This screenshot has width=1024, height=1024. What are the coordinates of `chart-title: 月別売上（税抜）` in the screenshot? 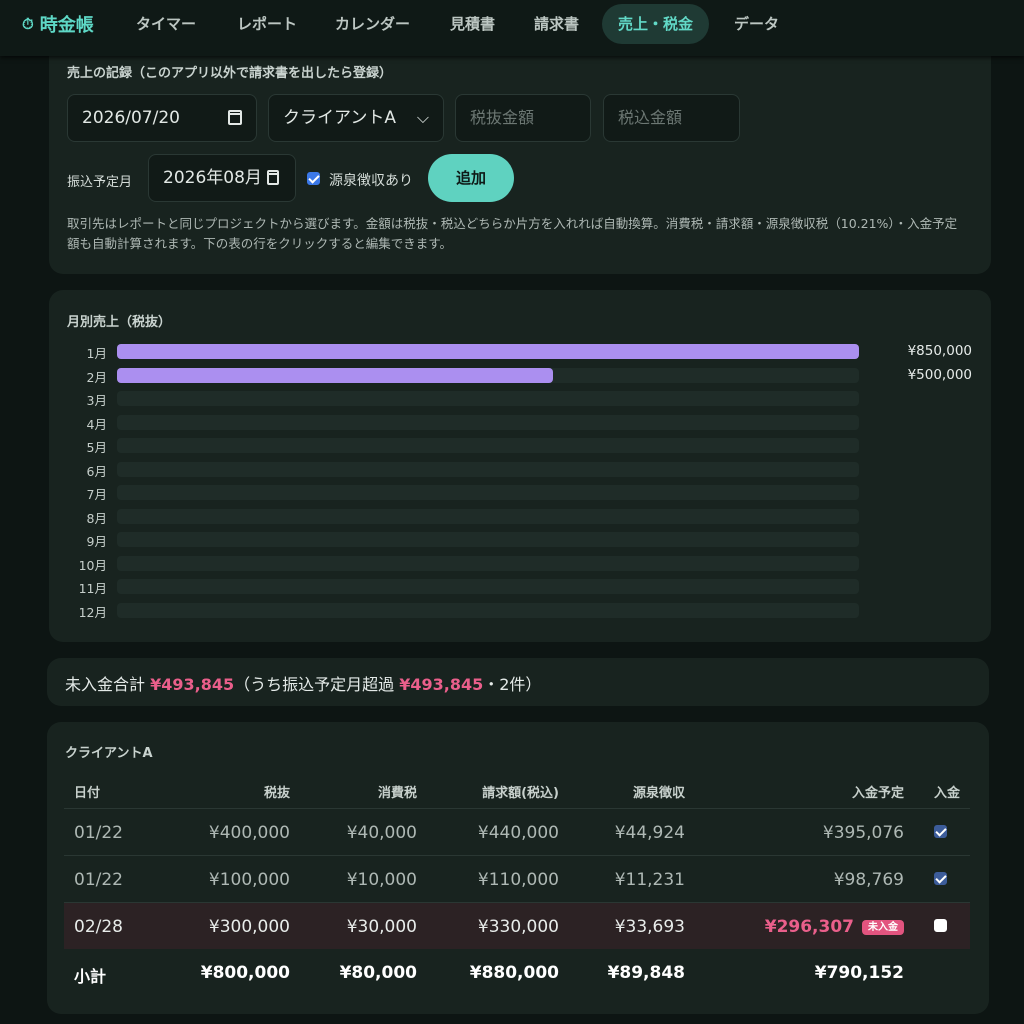 It's located at (119, 322).